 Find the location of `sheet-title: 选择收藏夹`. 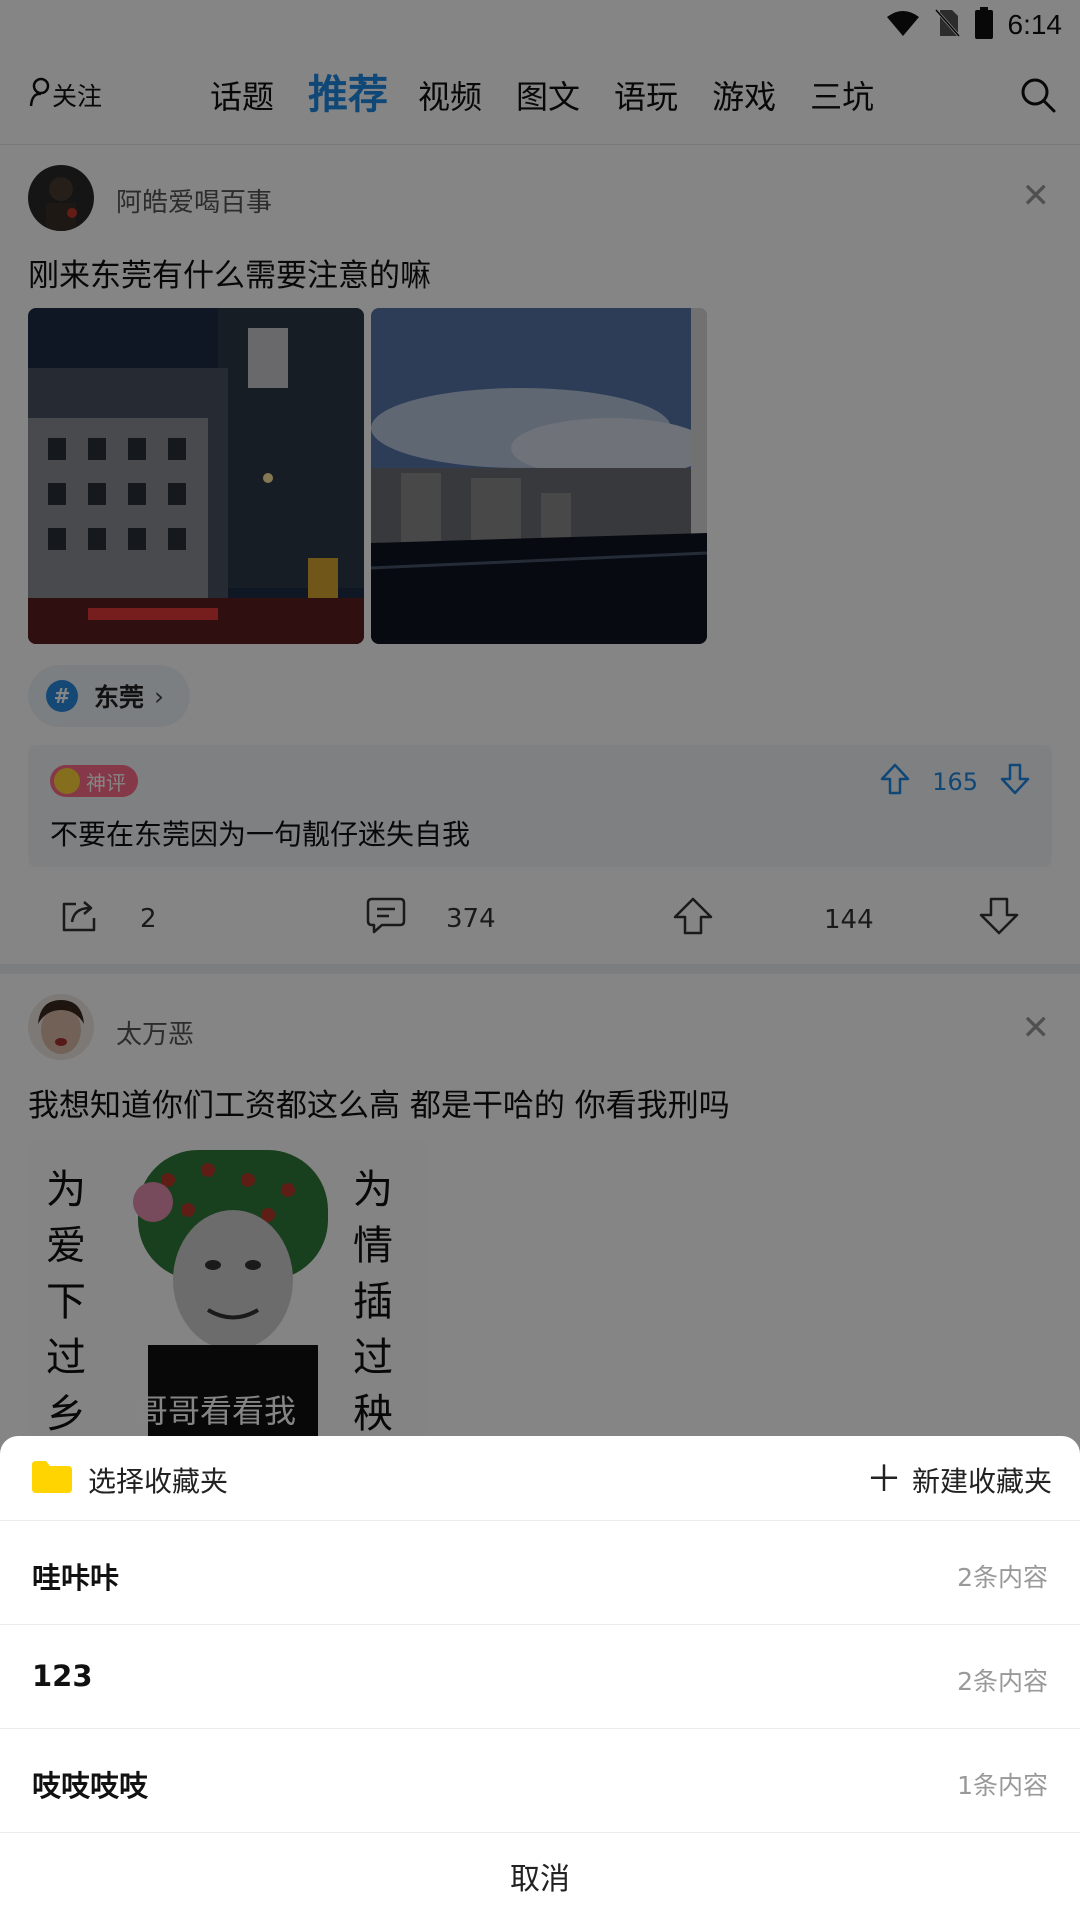

sheet-title: 选择收藏夹 is located at coordinates (158, 1481).